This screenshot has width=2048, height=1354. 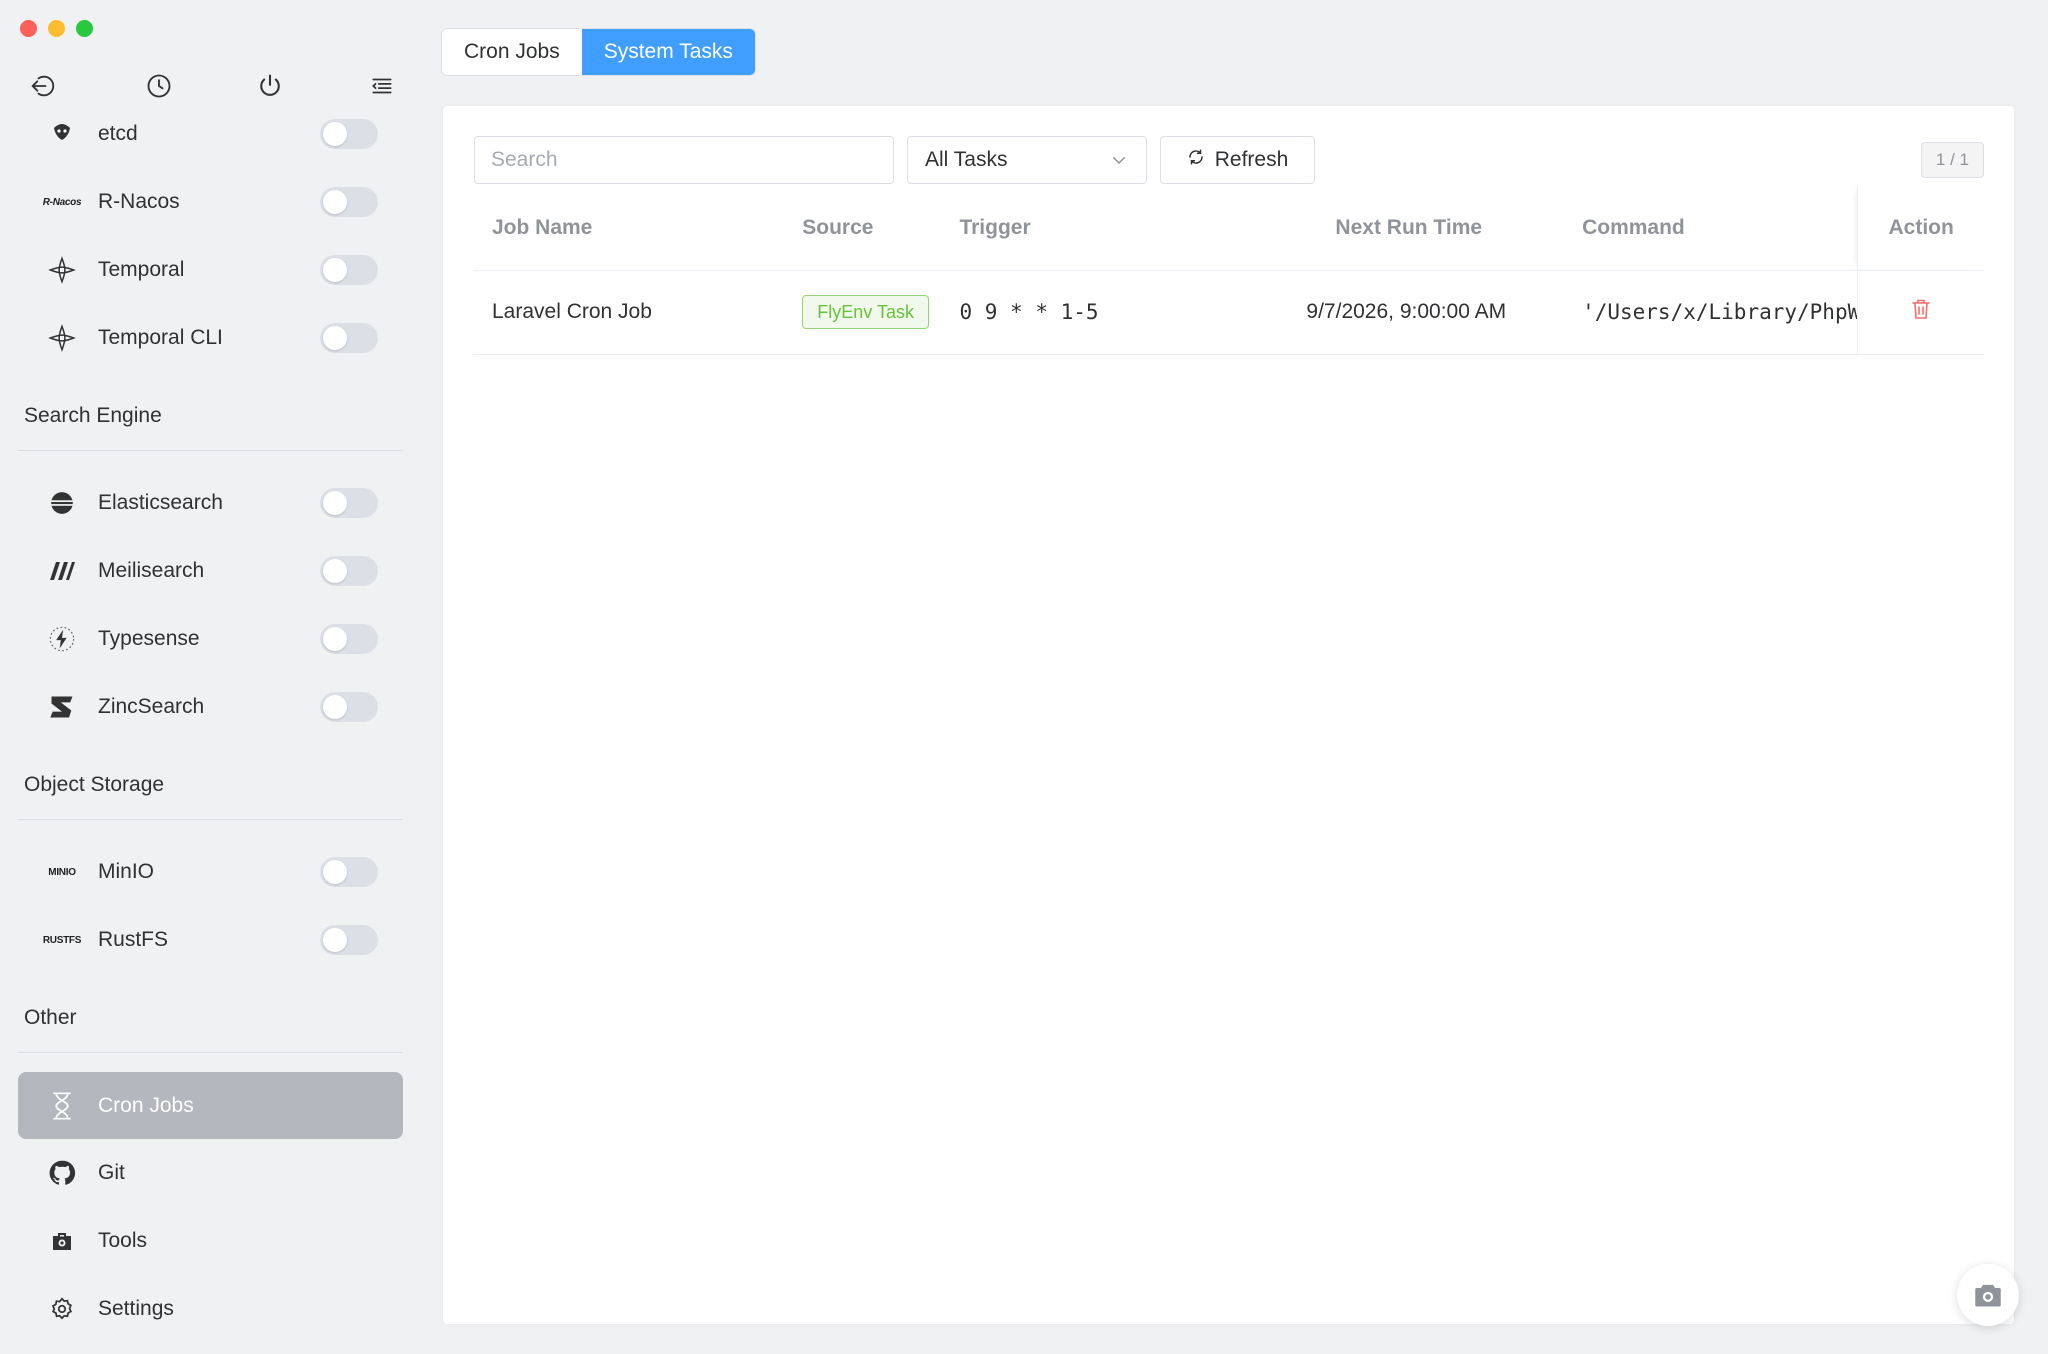 What do you see at coordinates (93, 415) in the screenshot?
I see `section-search-engine: Search Engine` at bounding box center [93, 415].